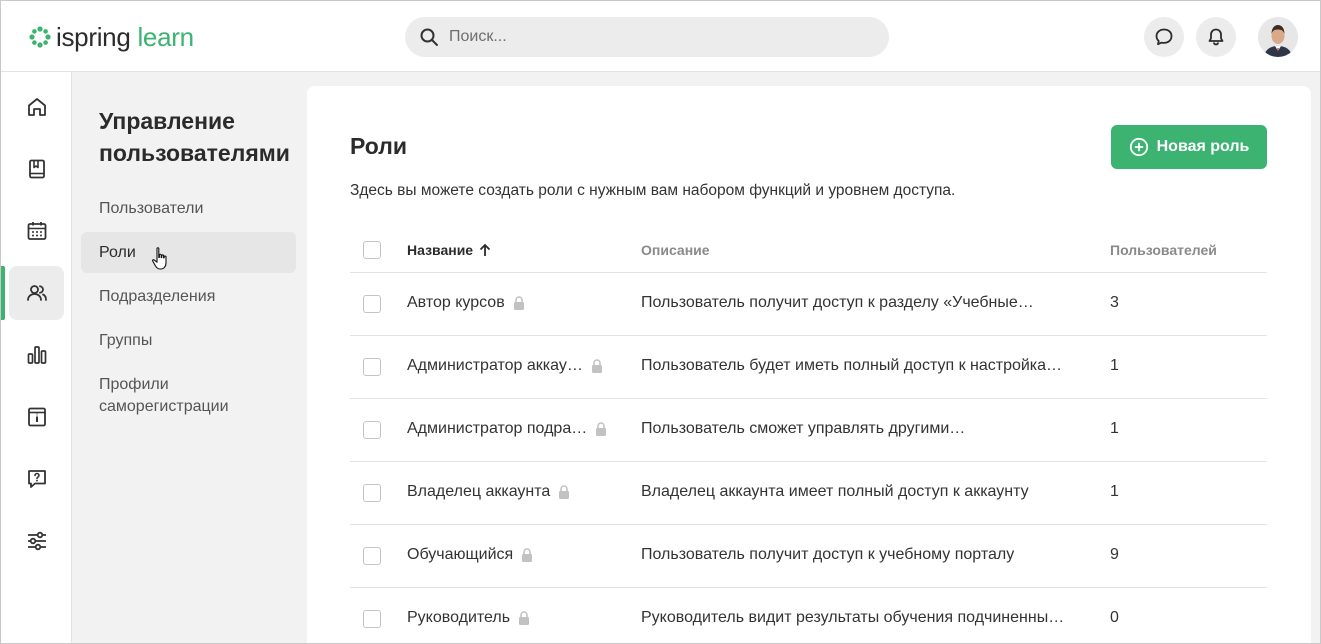  I want to click on calendar-icon, so click(36, 231).